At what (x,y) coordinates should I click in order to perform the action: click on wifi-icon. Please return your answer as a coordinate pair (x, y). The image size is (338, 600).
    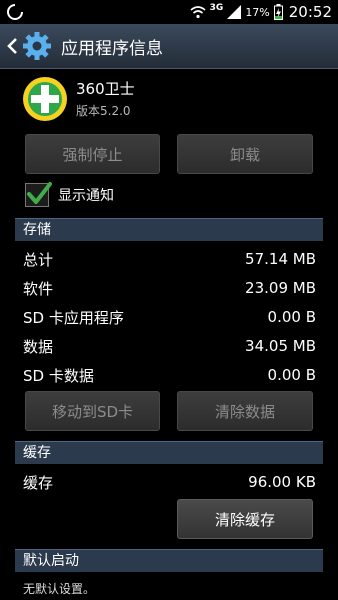
    Looking at the image, I should click on (198, 12).